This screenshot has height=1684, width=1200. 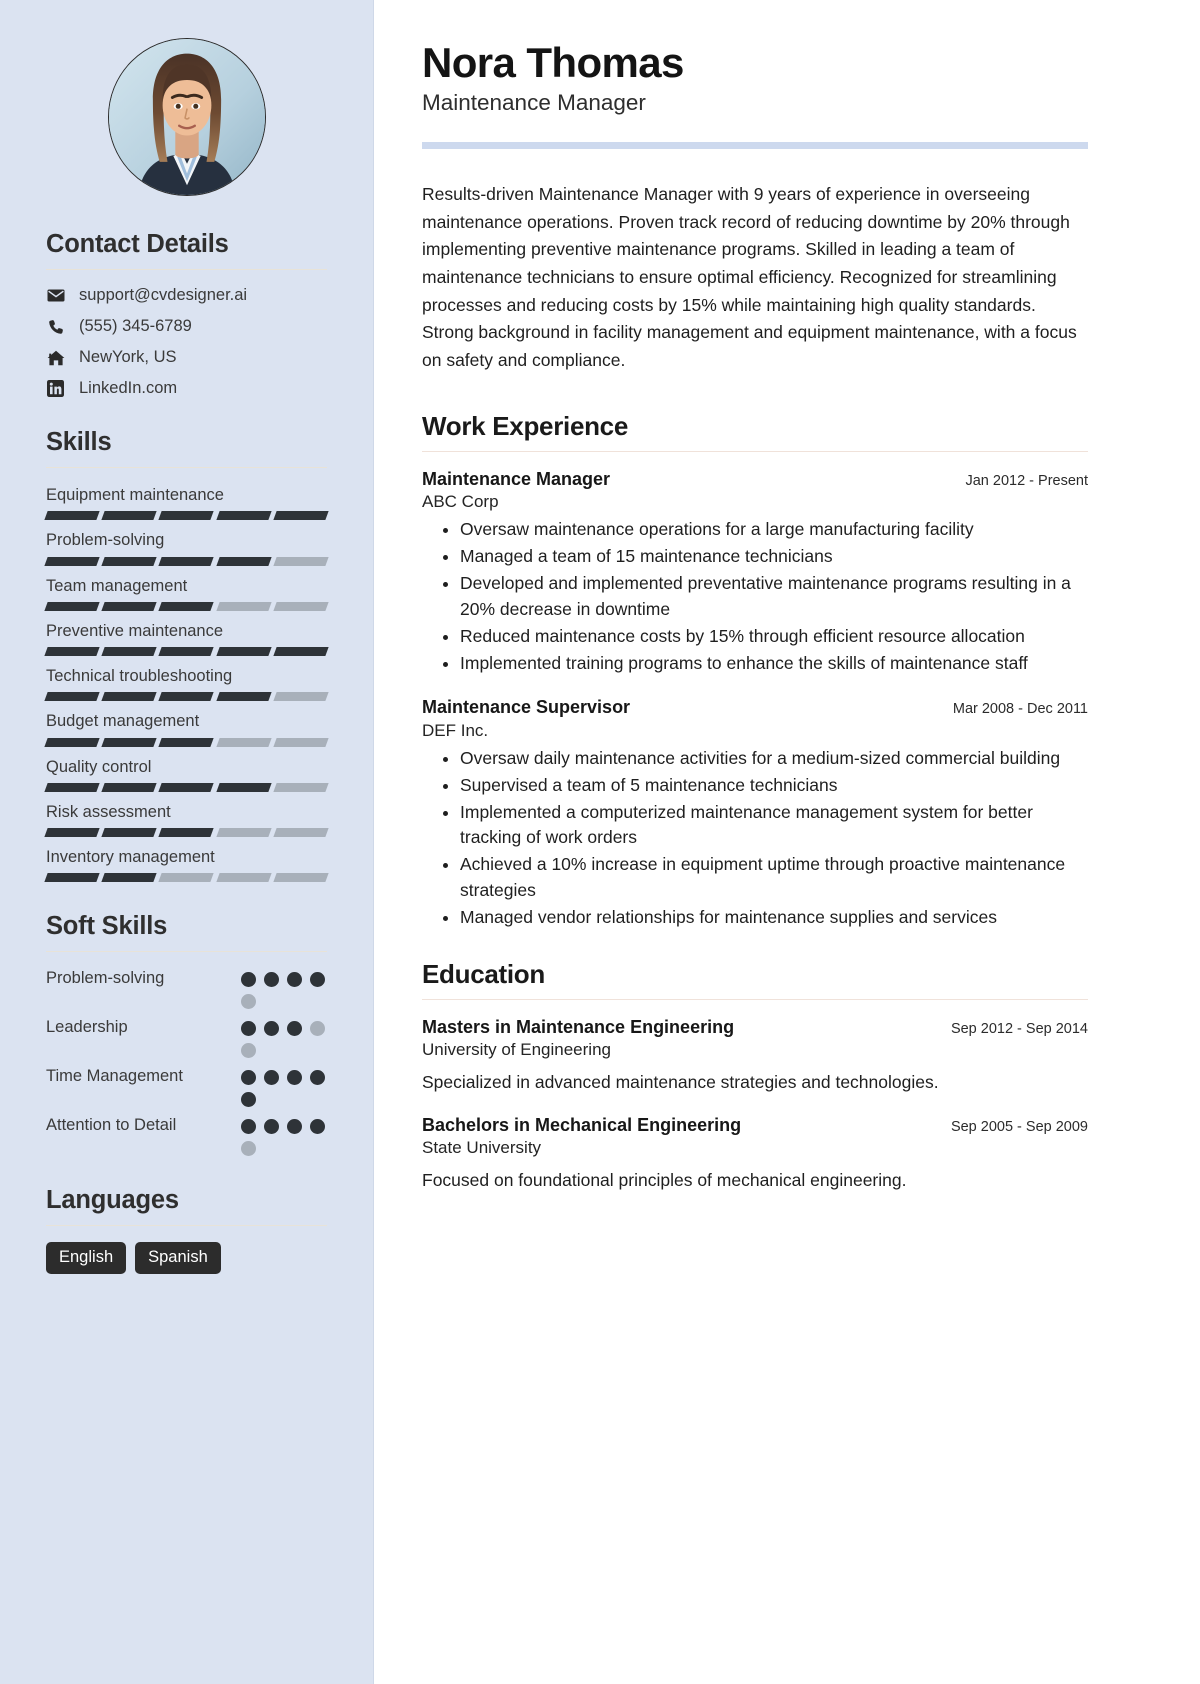 What do you see at coordinates (755, 146) in the screenshot?
I see `header-accent-bar` at bounding box center [755, 146].